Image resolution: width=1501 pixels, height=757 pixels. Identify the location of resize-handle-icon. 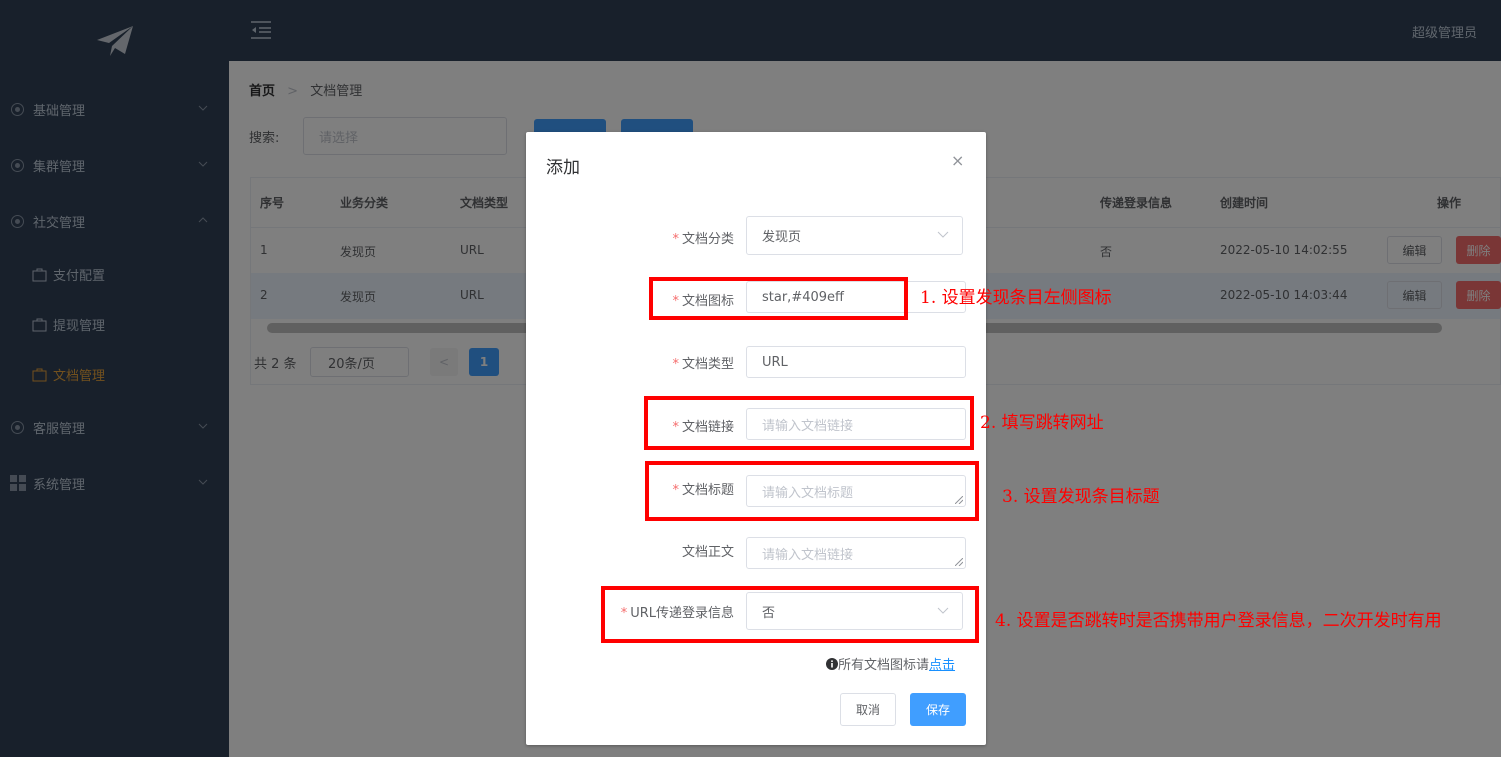
(959, 562).